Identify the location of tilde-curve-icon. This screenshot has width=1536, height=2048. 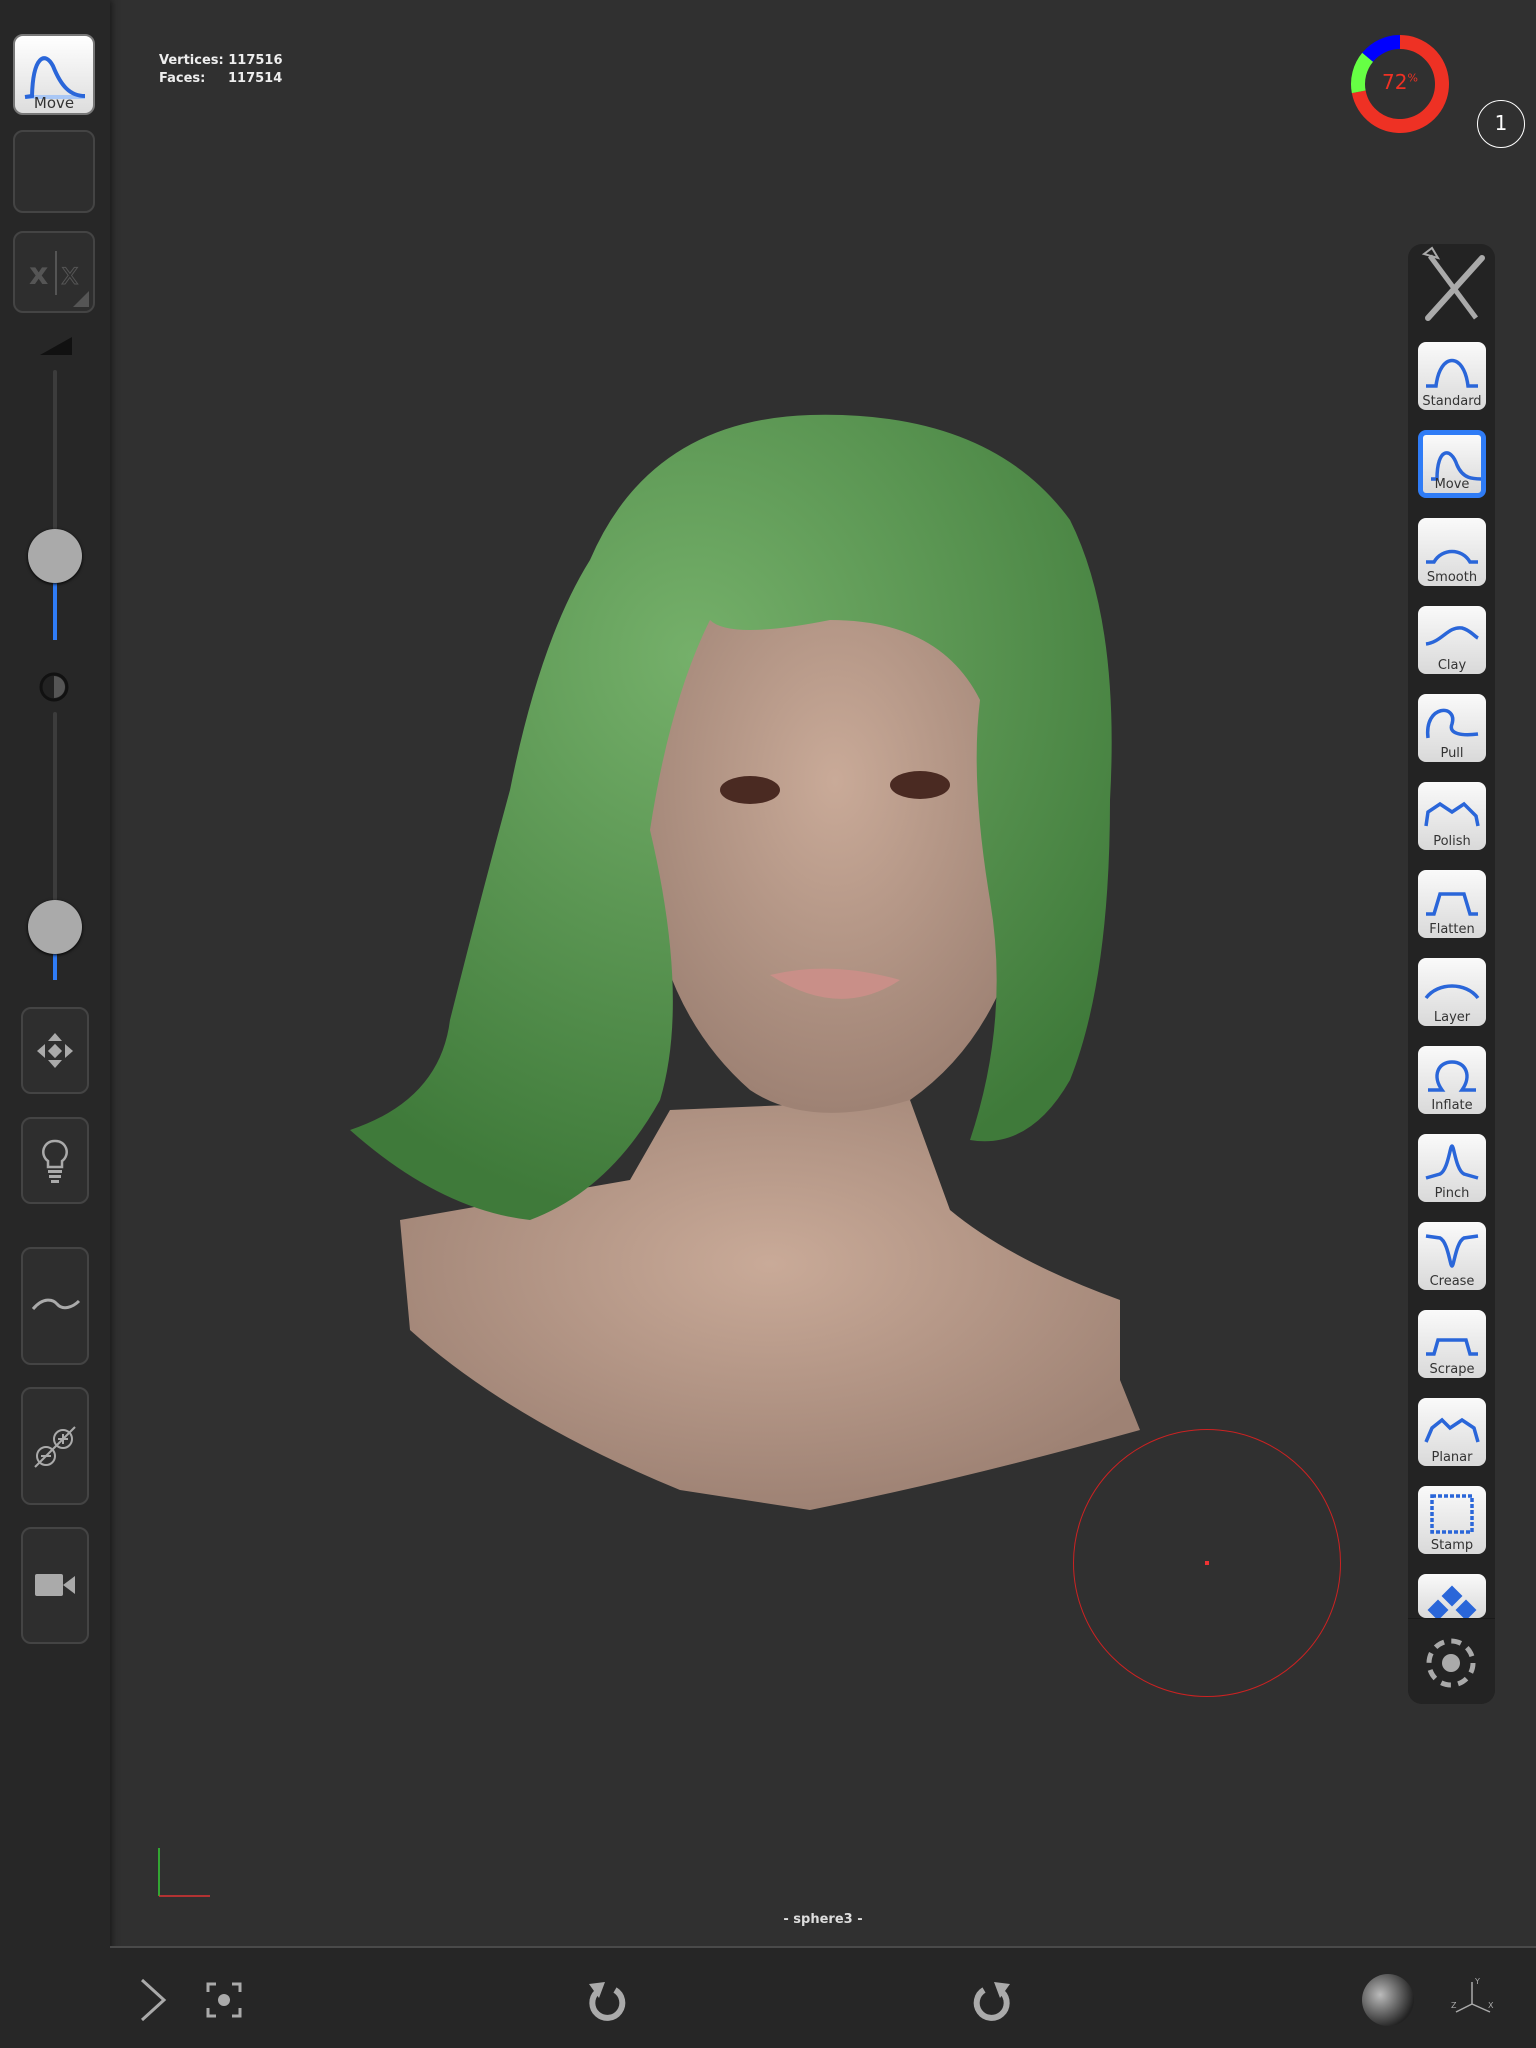
(56, 1304).